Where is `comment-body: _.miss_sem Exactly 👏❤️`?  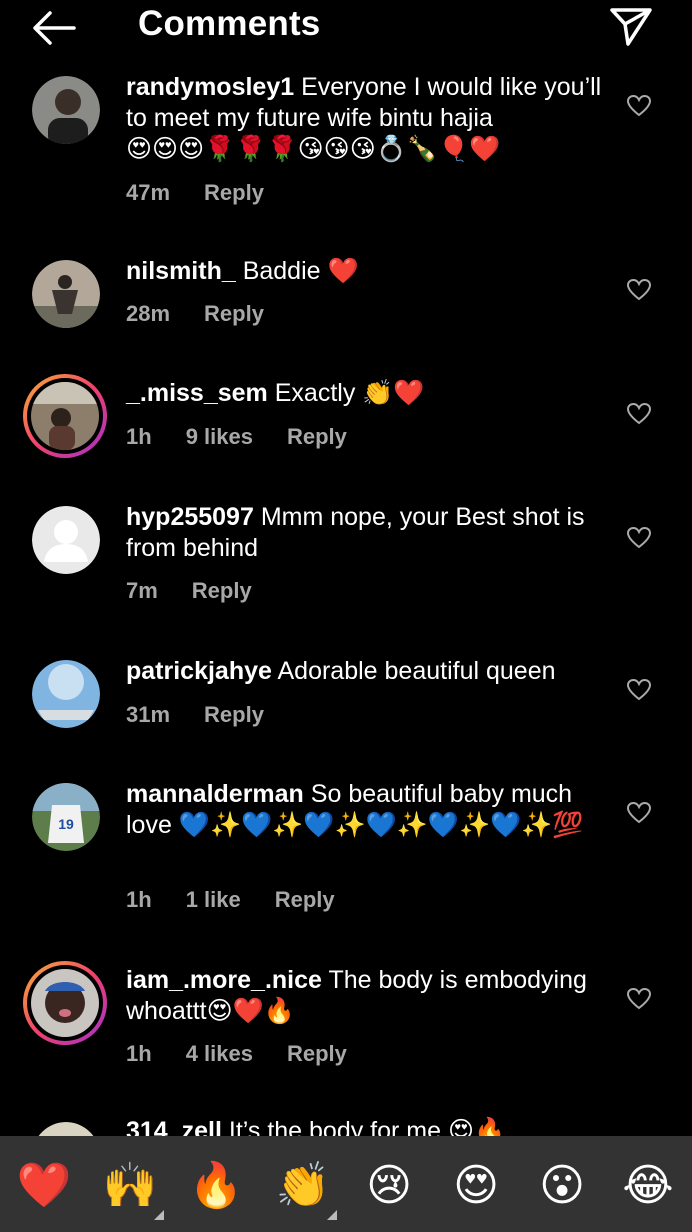 comment-body: _.miss_sem Exactly 👏❤️ is located at coordinates (366, 393).